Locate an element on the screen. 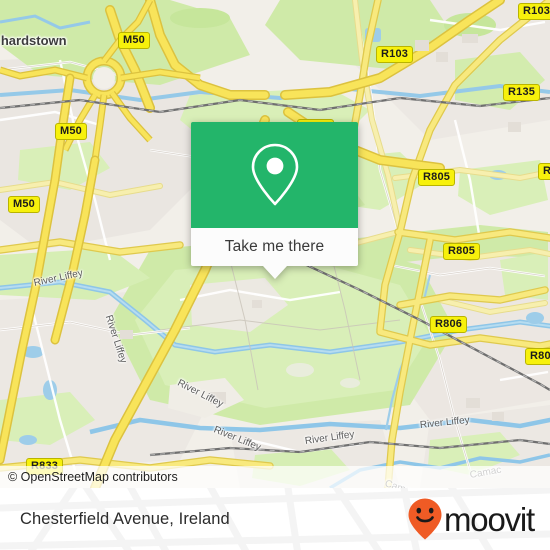 Image resolution: width=550 pixels, height=550 pixels. map-pin-icon is located at coordinates (274, 174).